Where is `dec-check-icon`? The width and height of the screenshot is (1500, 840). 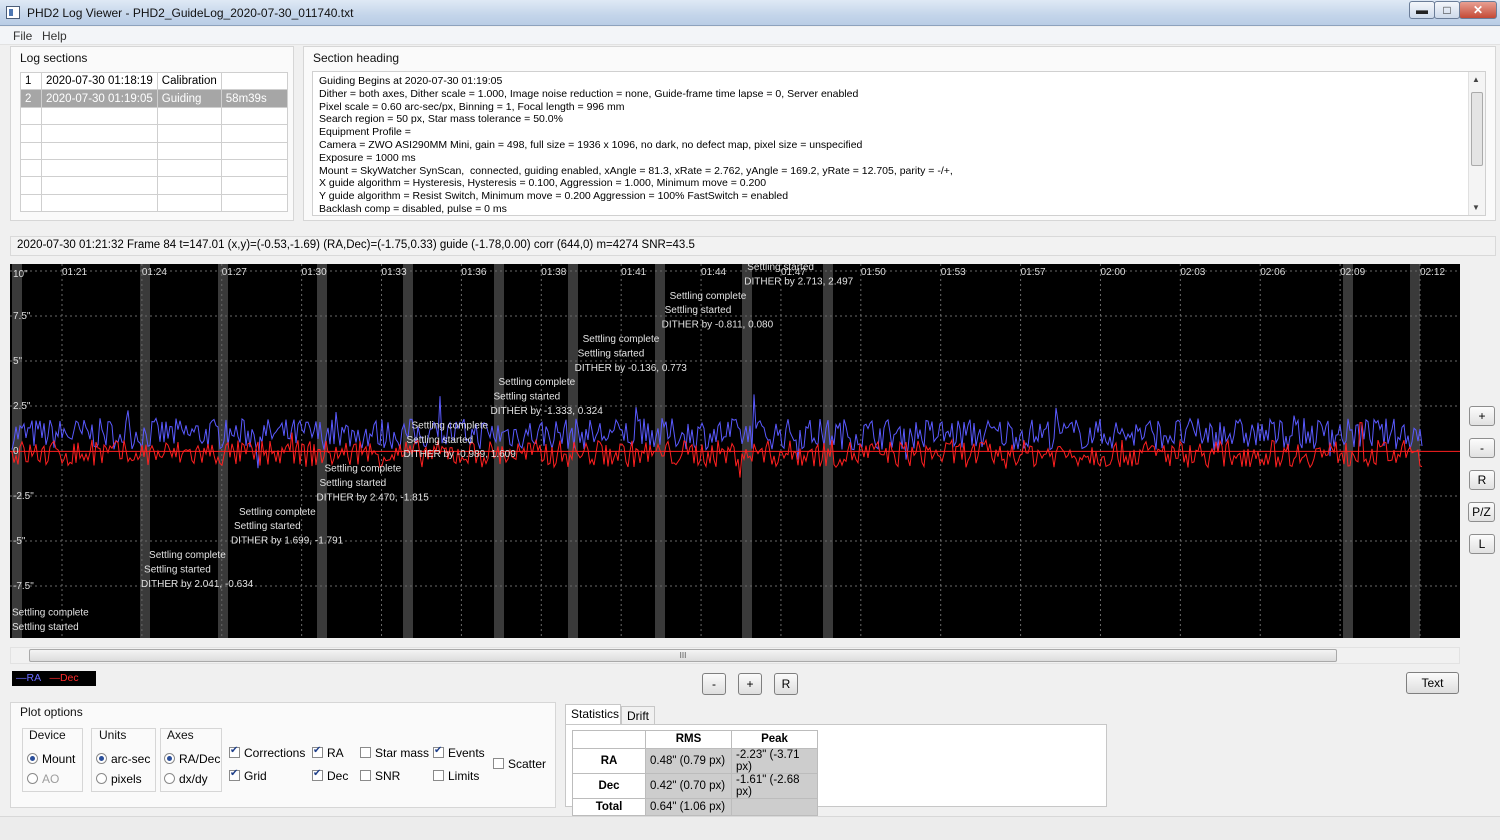 dec-check-icon is located at coordinates (317, 775).